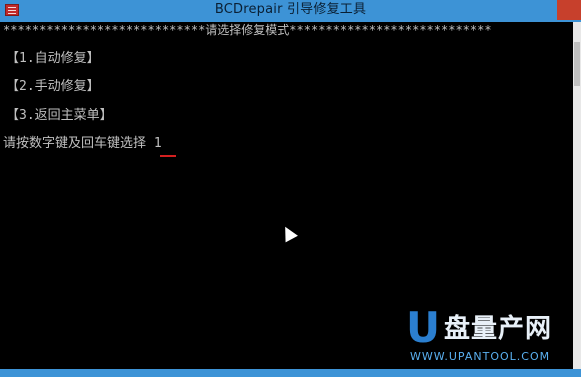 This screenshot has height=377, width=581. Describe the element at coordinates (577, 64) in the screenshot. I see `scrollbar-thumb` at that location.